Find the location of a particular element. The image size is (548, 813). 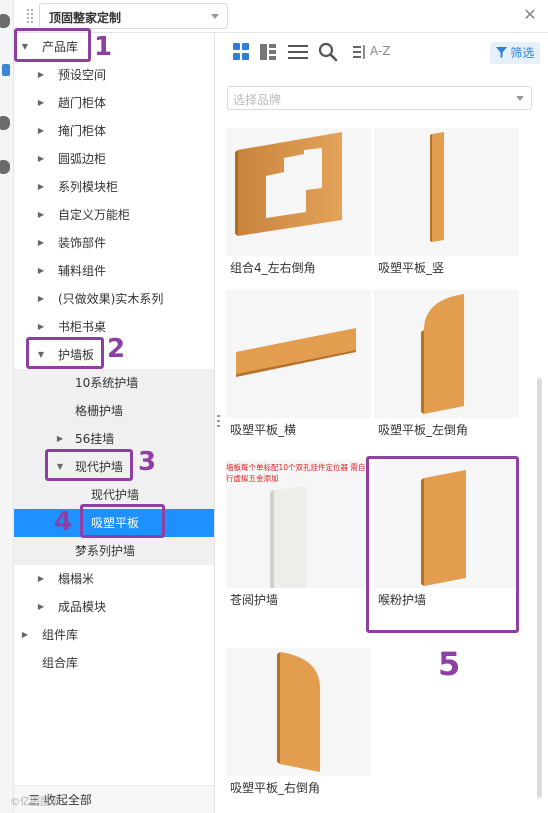

drag-handle-icon is located at coordinates (32, 16).